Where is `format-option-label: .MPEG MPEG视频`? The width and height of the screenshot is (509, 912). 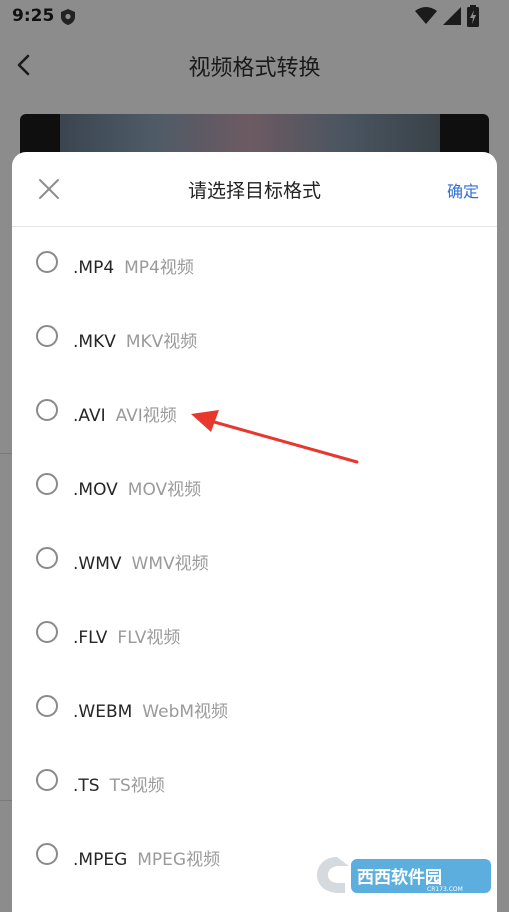 format-option-label: .MPEG MPEG视频 is located at coordinates (146, 857).